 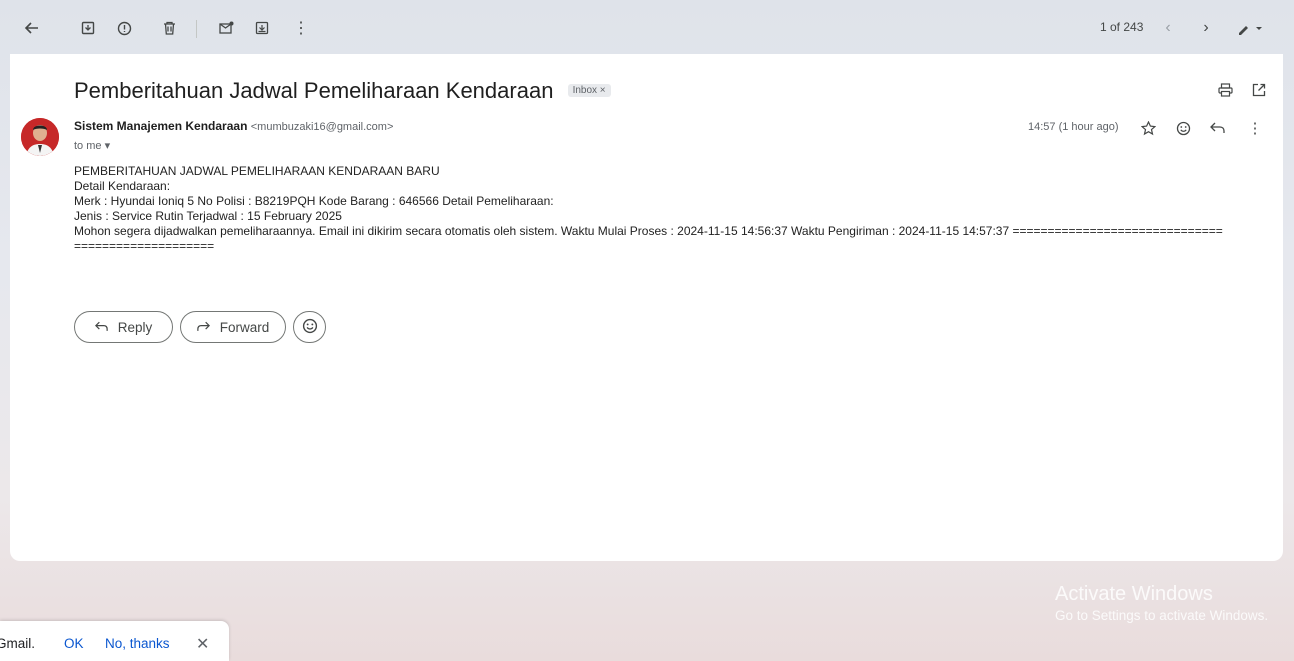 I want to click on sender-avatar, so click(x=40, y=137).